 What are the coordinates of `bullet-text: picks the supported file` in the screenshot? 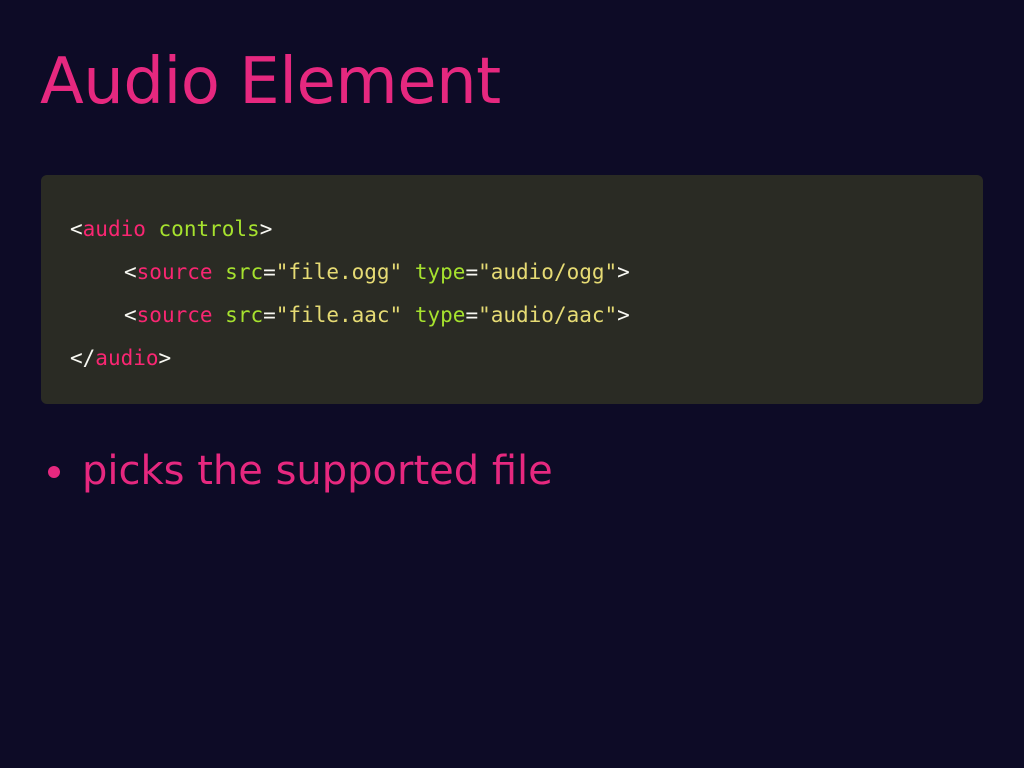 It's located at (317, 471).